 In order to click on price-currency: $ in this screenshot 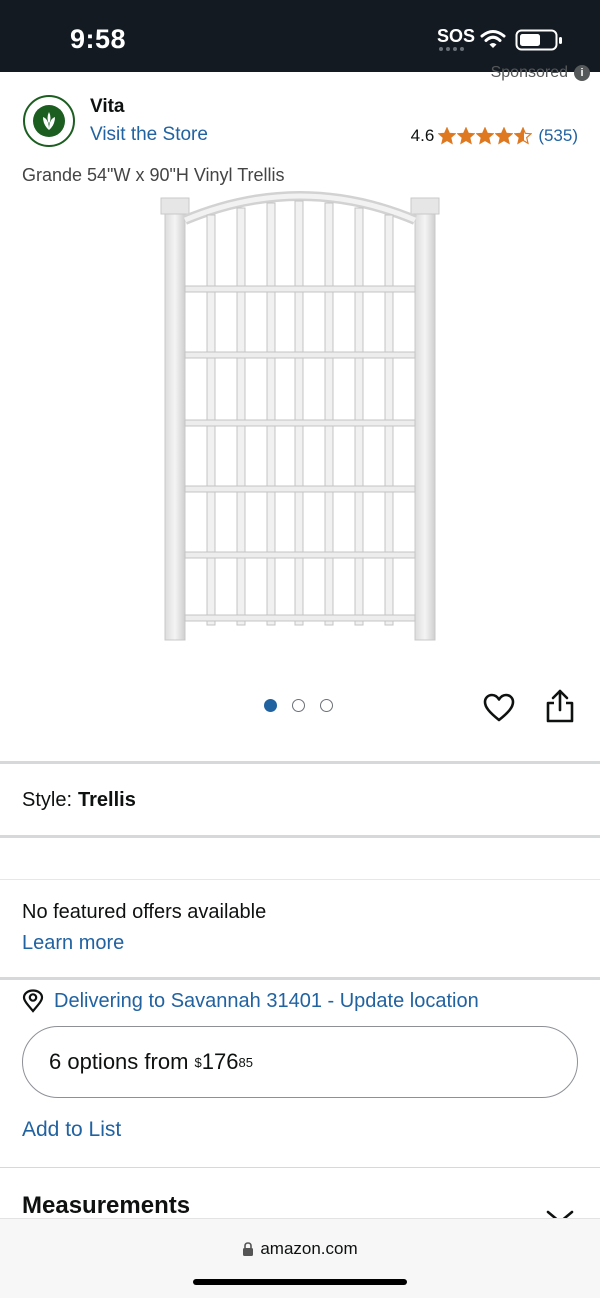, I will do `click(198, 1062)`.